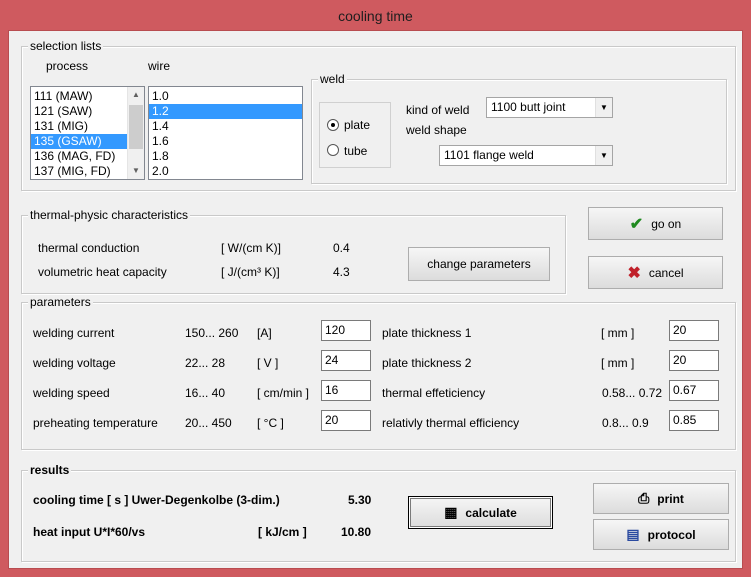 The width and height of the screenshot is (751, 577). I want to click on shape-box, so click(355, 135).